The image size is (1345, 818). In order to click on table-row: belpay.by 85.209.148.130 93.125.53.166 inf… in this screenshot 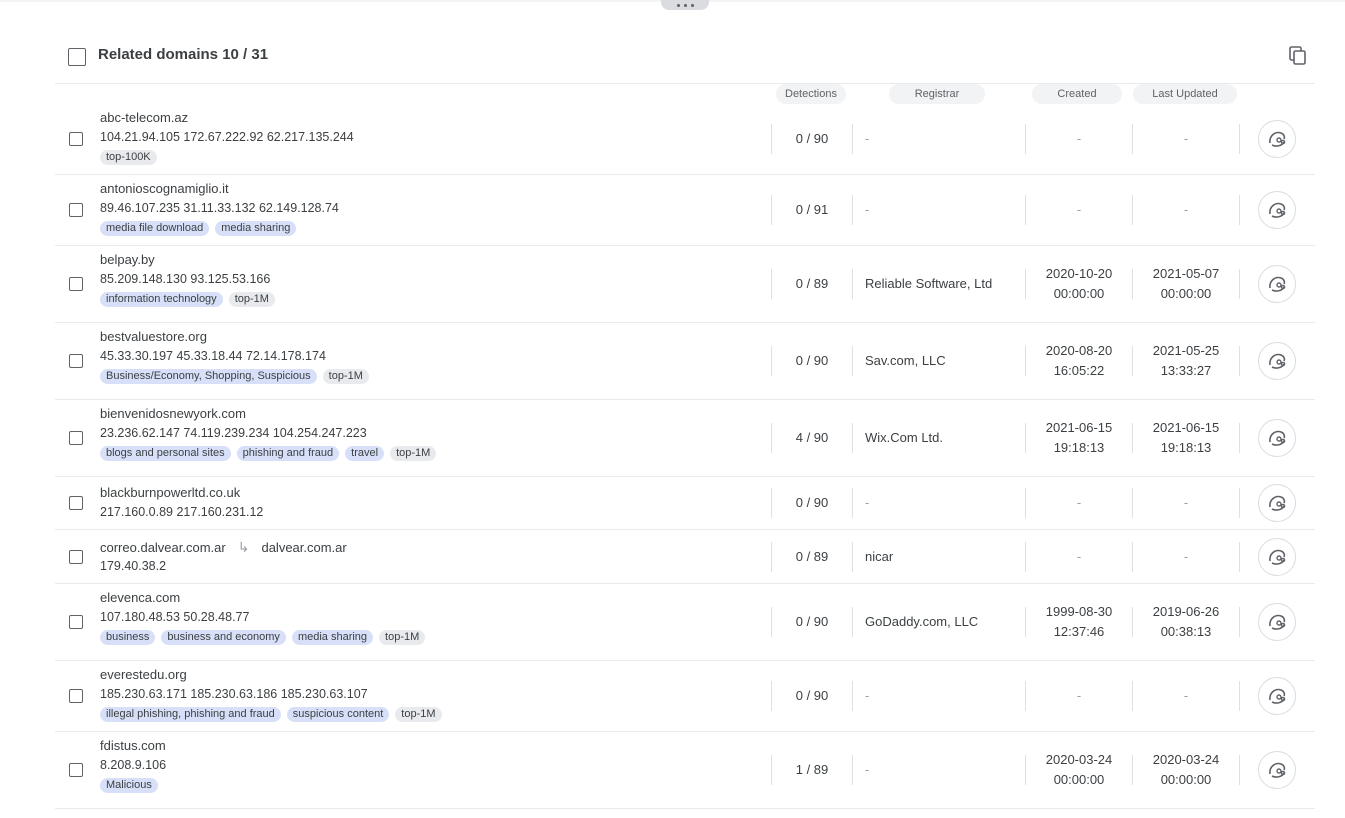, I will do `click(685, 284)`.